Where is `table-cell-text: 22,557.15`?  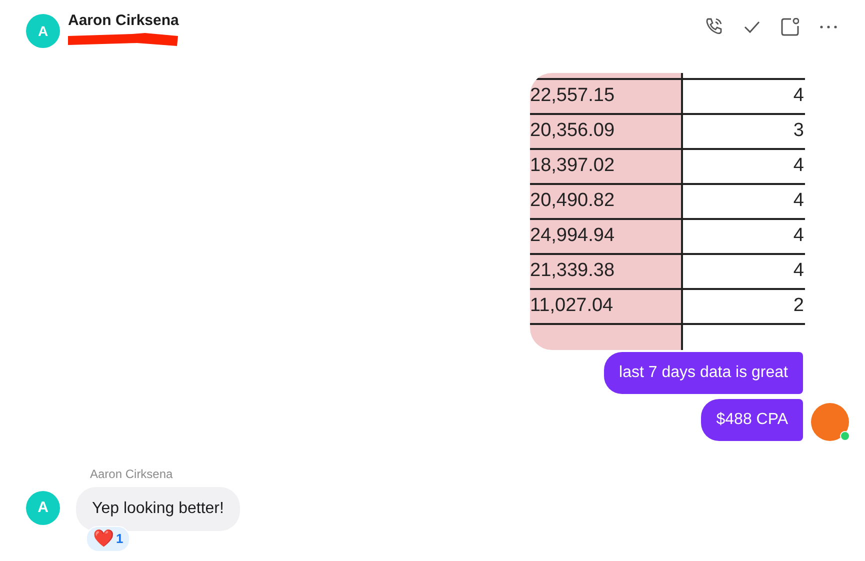
table-cell-text: 22,557.15 is located at coordinates (573, 96).